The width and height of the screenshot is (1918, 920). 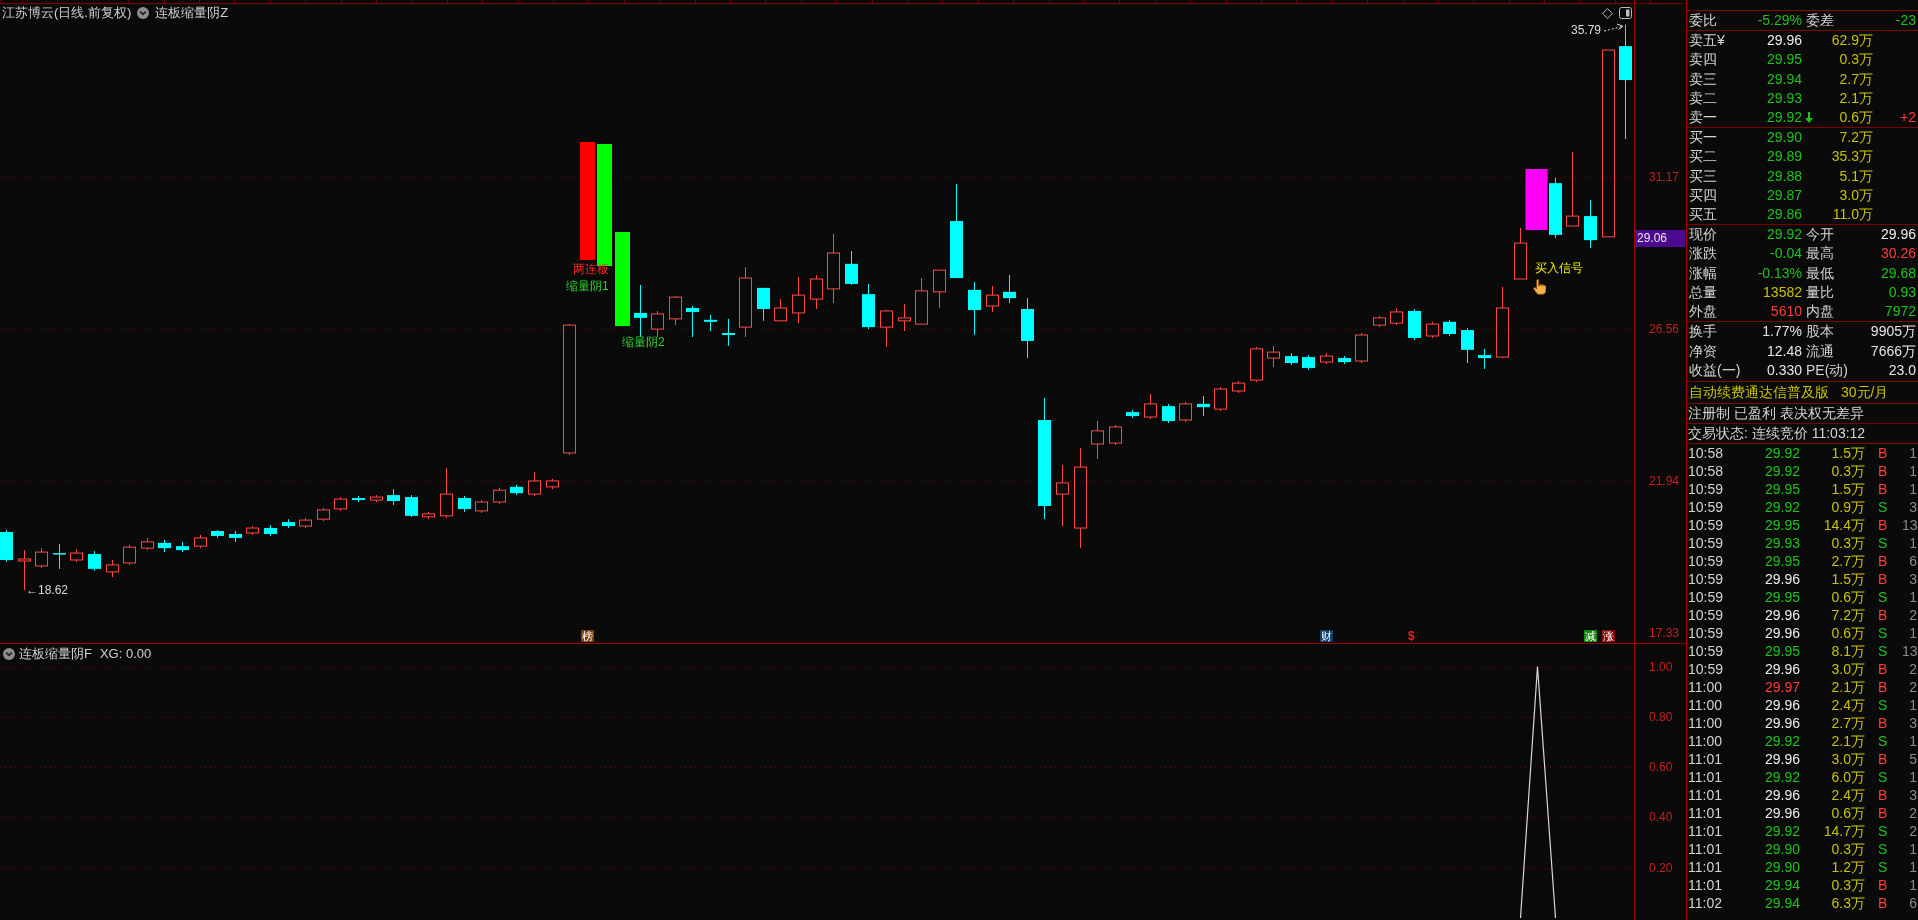 I want to click on signal-label: 缩量阴2, so click(x=643, y=342).